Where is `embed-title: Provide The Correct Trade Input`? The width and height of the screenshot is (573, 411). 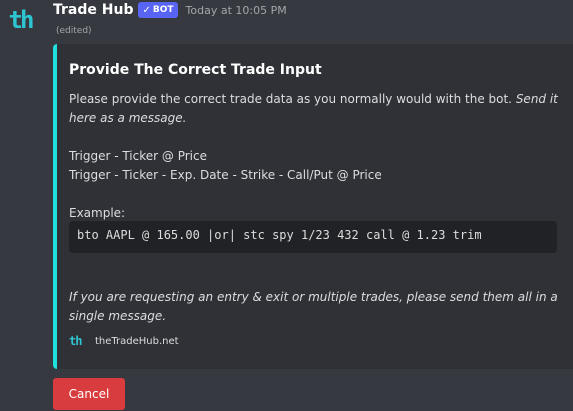 embed-title: Provide The Correct Trade Input is located at coordinates (195, 70).